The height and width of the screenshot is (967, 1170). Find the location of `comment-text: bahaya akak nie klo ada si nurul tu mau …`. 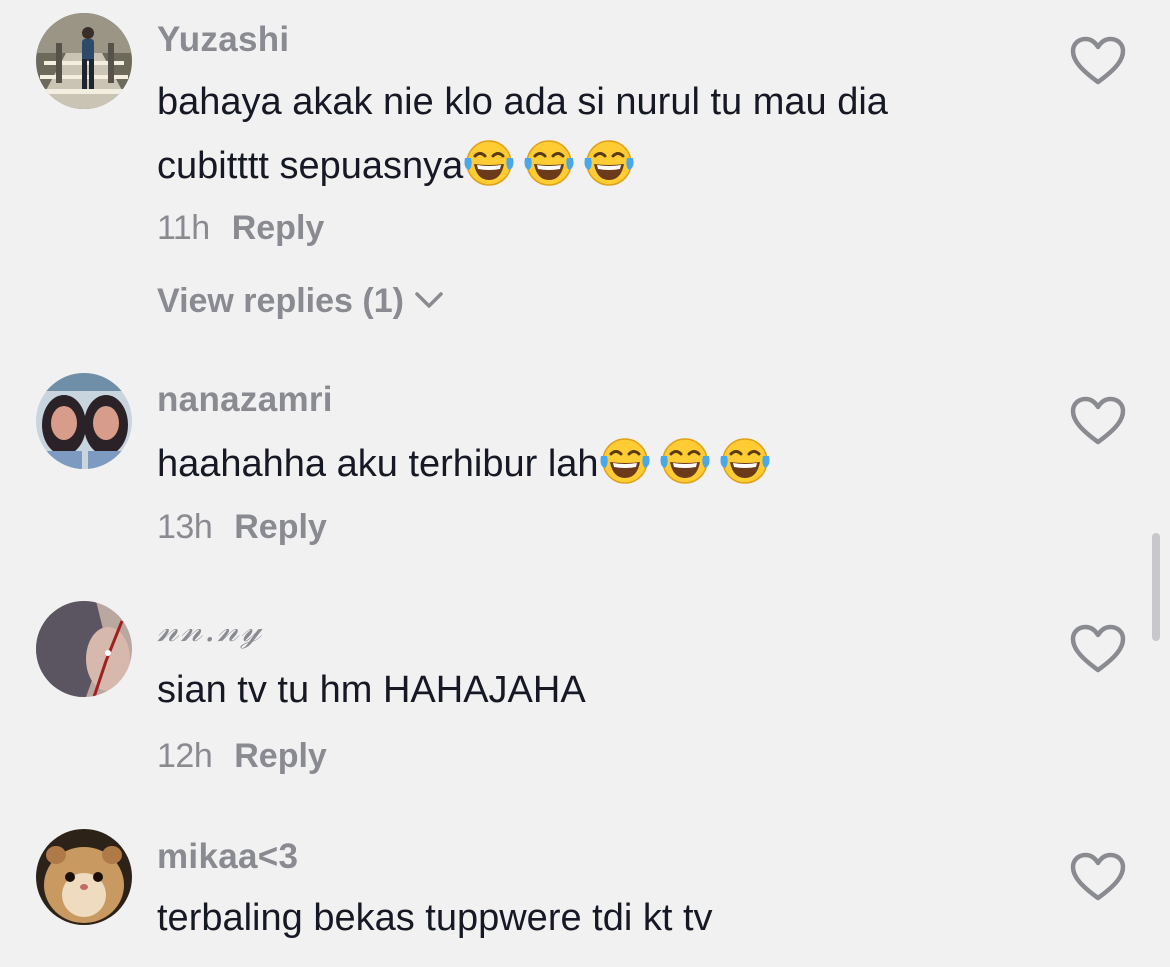

comment-text: bahaya akak nie klo ada si nurul tu mau … is located at coordinates (597, 102).